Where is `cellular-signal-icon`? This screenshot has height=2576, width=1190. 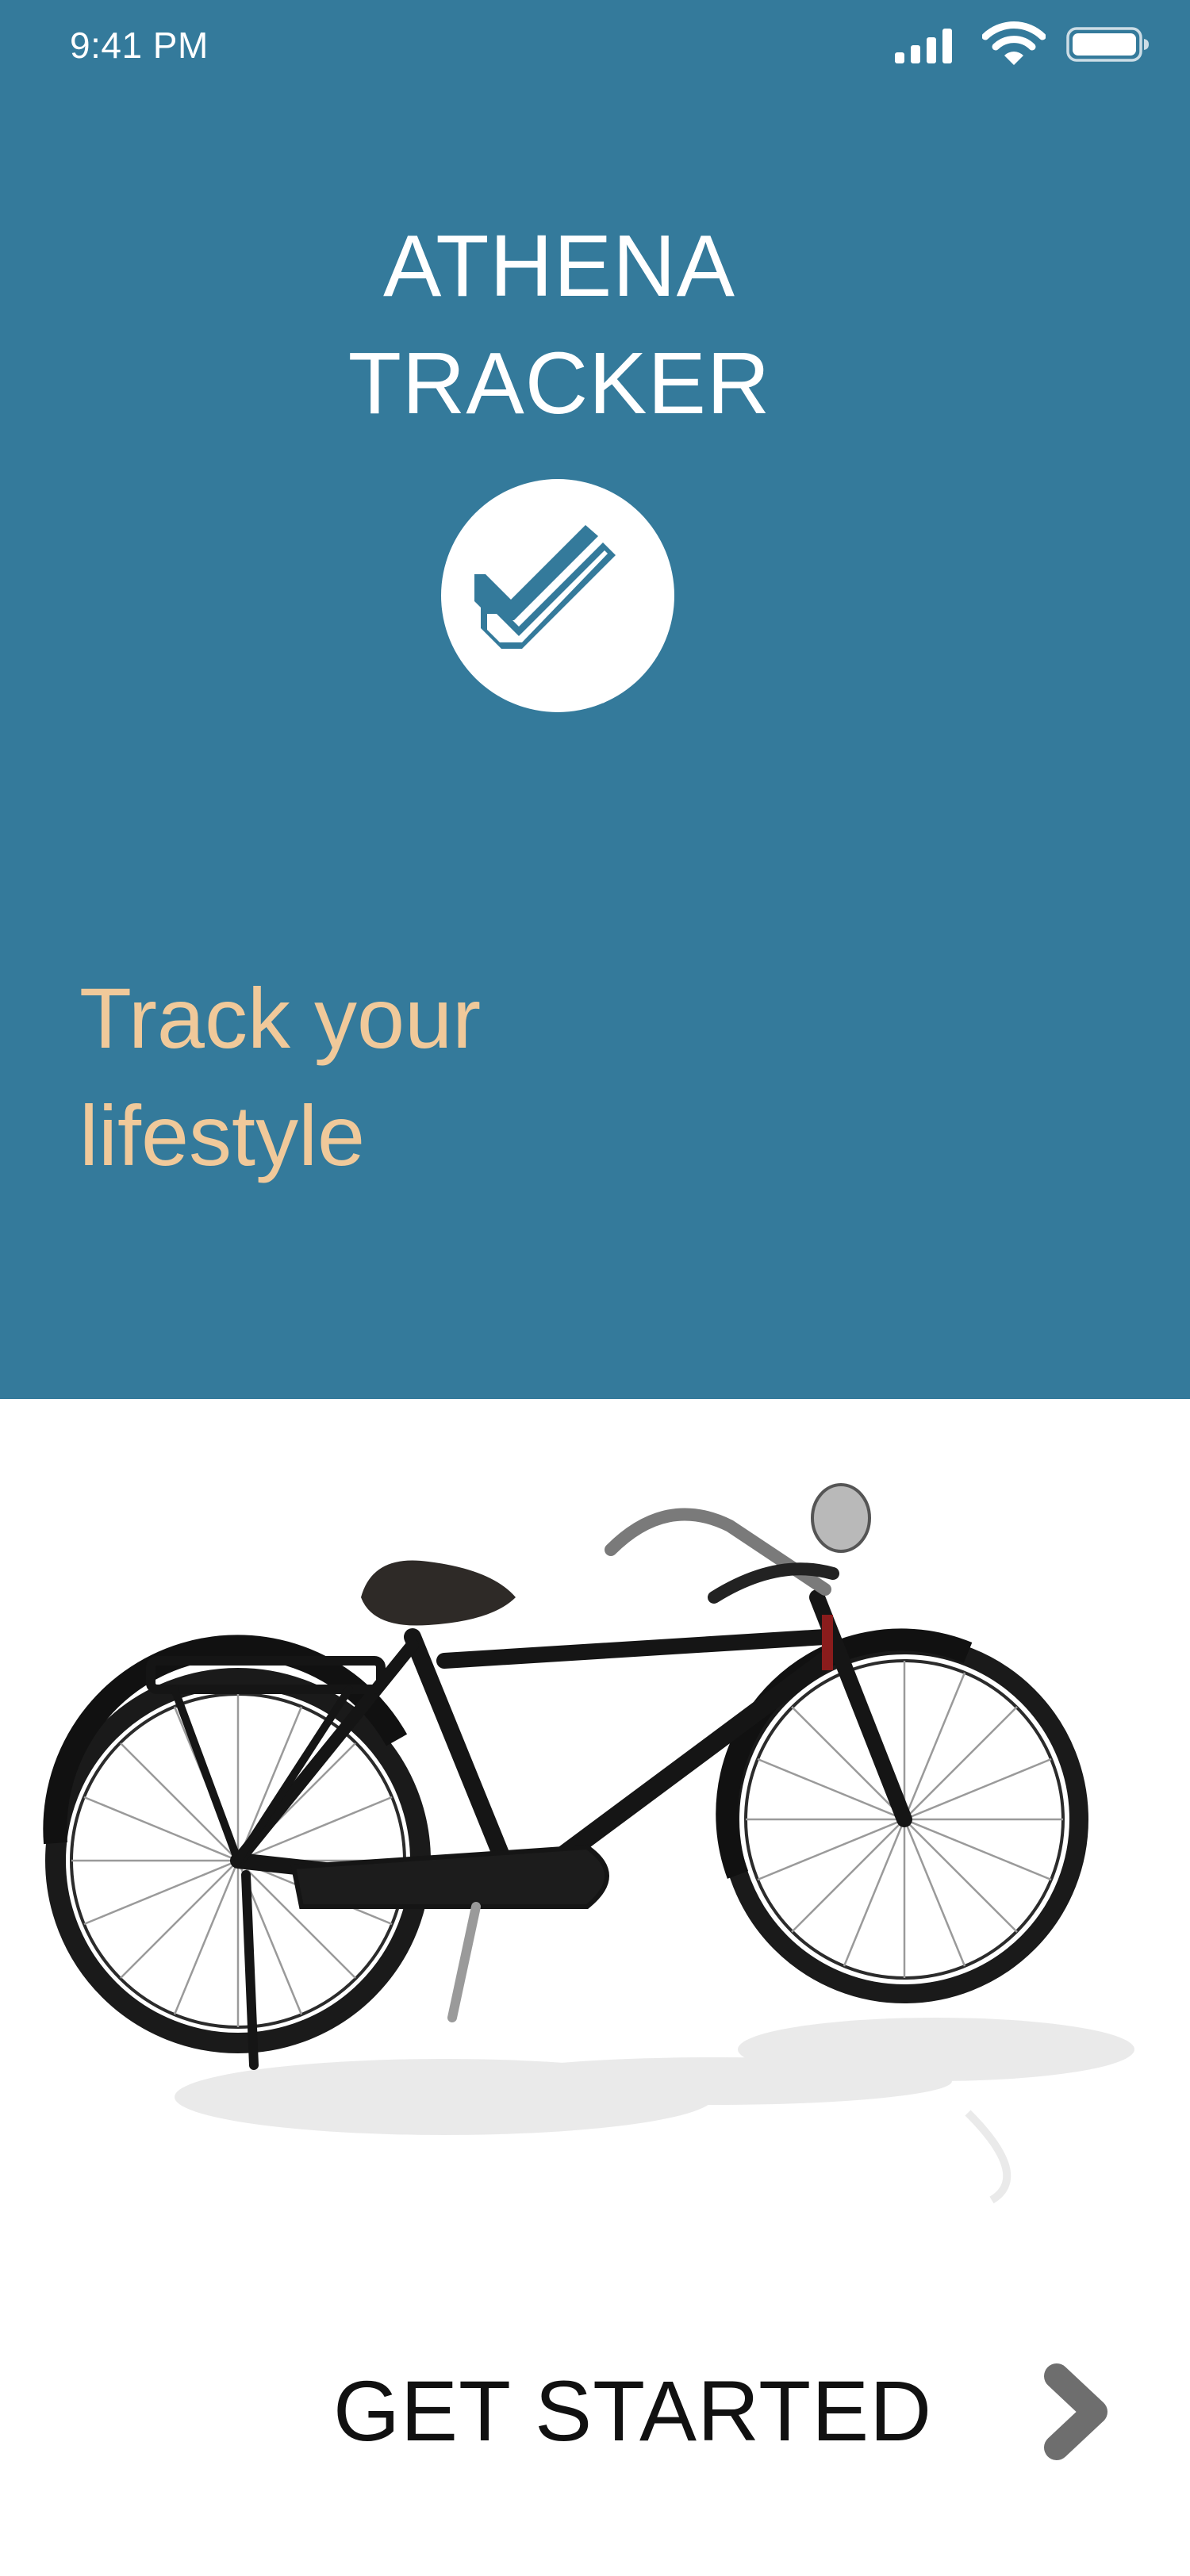
cellular-signal-icon is located at coordinates (923, 46).